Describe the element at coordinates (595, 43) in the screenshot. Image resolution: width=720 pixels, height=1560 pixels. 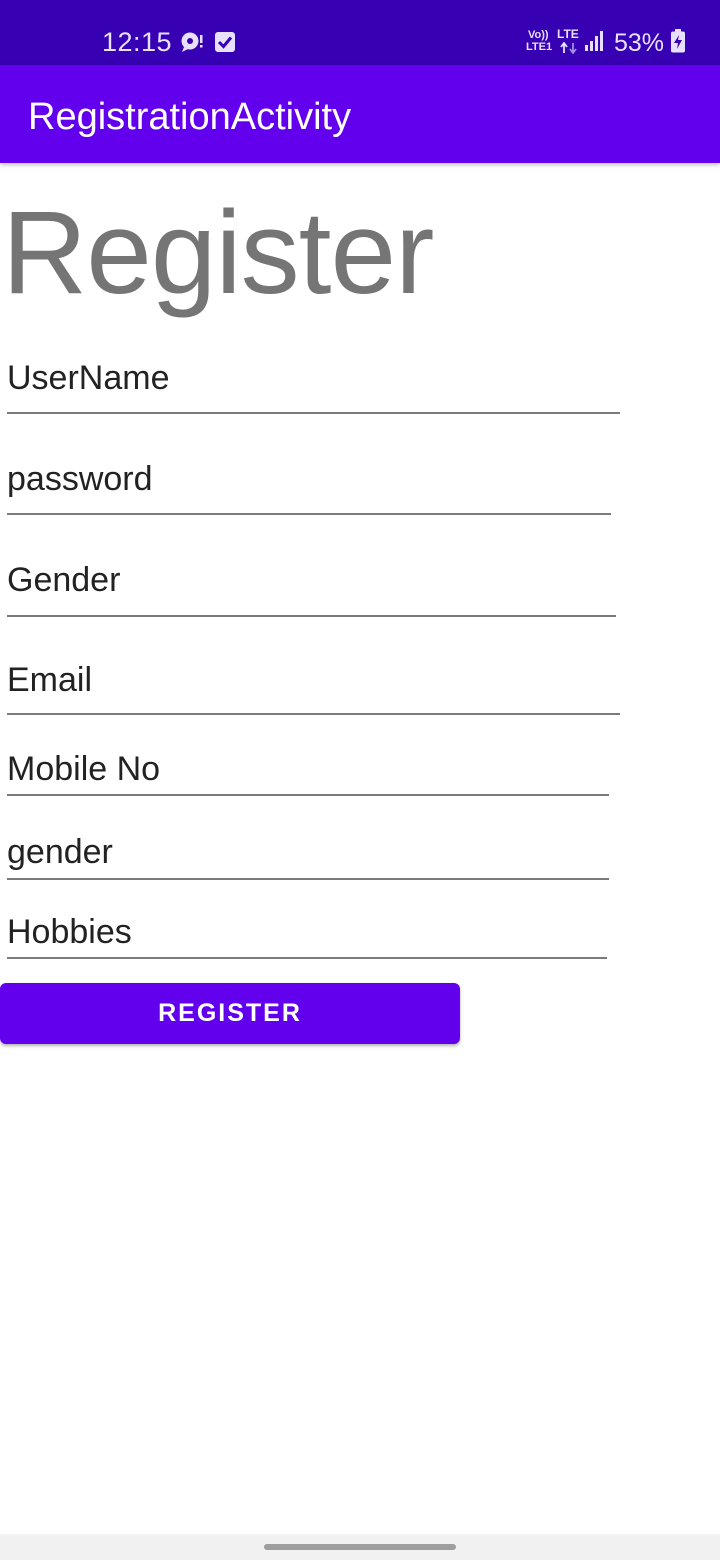
I see `signal-icon` at that location.